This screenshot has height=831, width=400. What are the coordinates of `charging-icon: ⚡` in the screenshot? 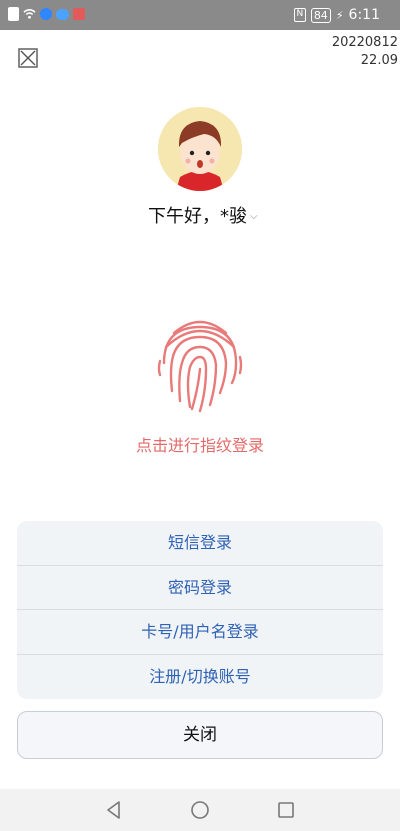 It's located at (339, 15).